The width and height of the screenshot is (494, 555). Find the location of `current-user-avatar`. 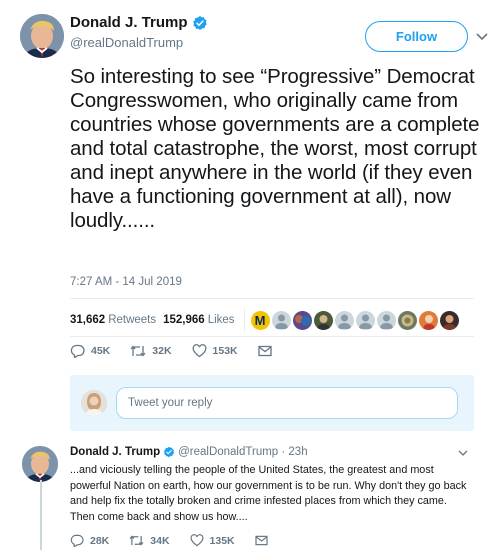

current-user-avatar is located at coordinates (94, 403).